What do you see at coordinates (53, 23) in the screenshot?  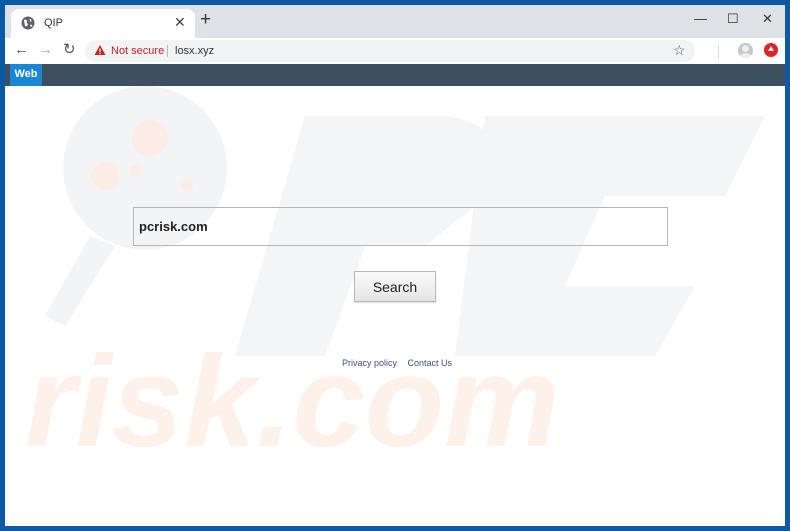 I see `tab-title: QIP` at bounding box center [53, 23].